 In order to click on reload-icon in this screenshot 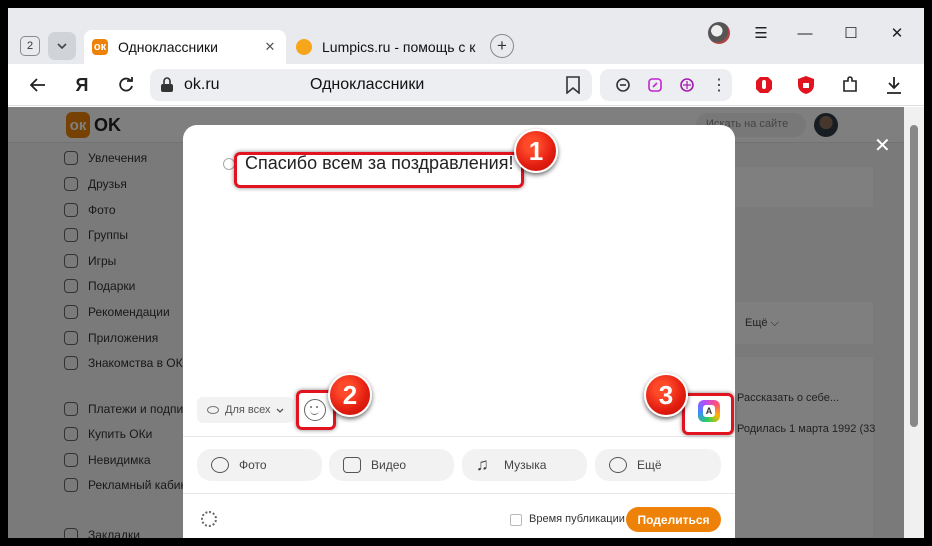, I will do `click(126, 85)`.